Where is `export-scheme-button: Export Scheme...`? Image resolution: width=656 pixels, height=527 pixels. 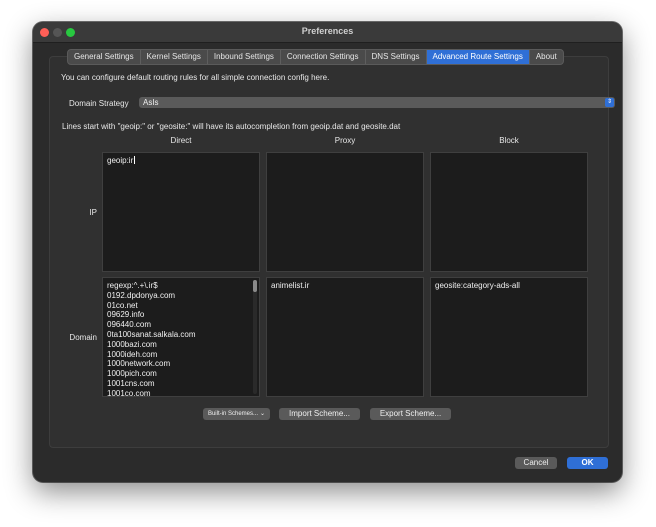 export-scheme-button: Export Scheme... is located at coordinates (410, 414).